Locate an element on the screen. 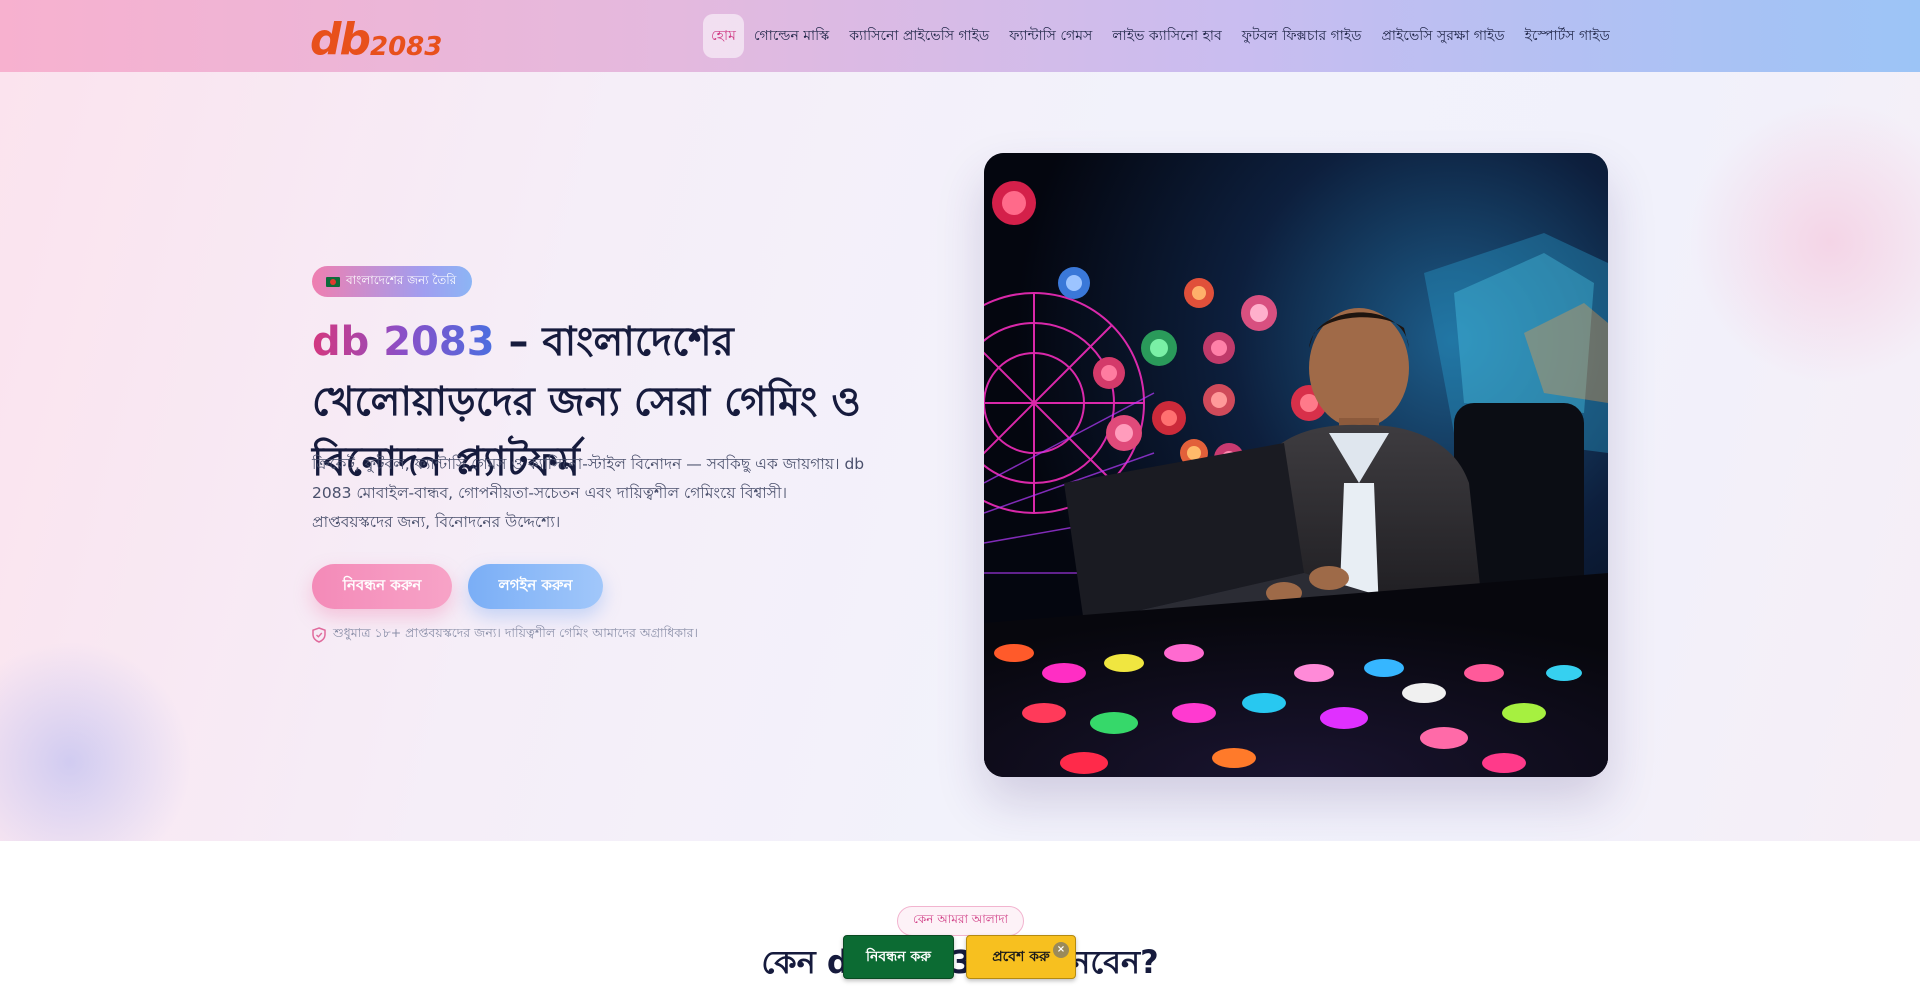 This screenshot has height=993, width=1920. origin-badge-label: বাংলাদেশের জন্য তৈরি is located at coordinates (401, 279).